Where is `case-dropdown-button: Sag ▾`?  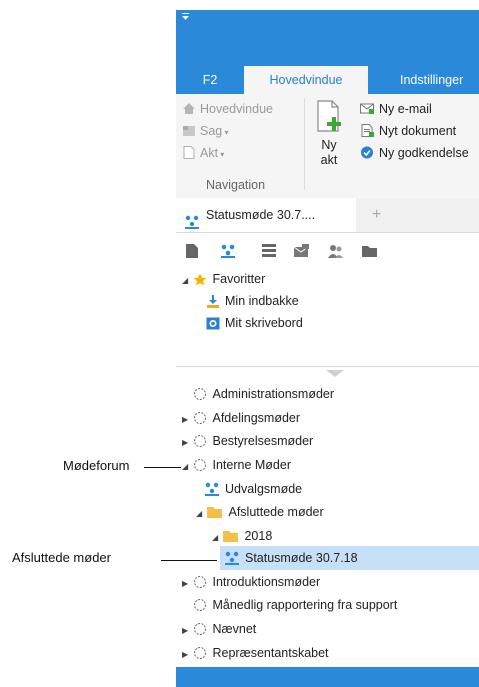
case-dropdown-button: Sag ▾ is located at coordinates (205, 131).